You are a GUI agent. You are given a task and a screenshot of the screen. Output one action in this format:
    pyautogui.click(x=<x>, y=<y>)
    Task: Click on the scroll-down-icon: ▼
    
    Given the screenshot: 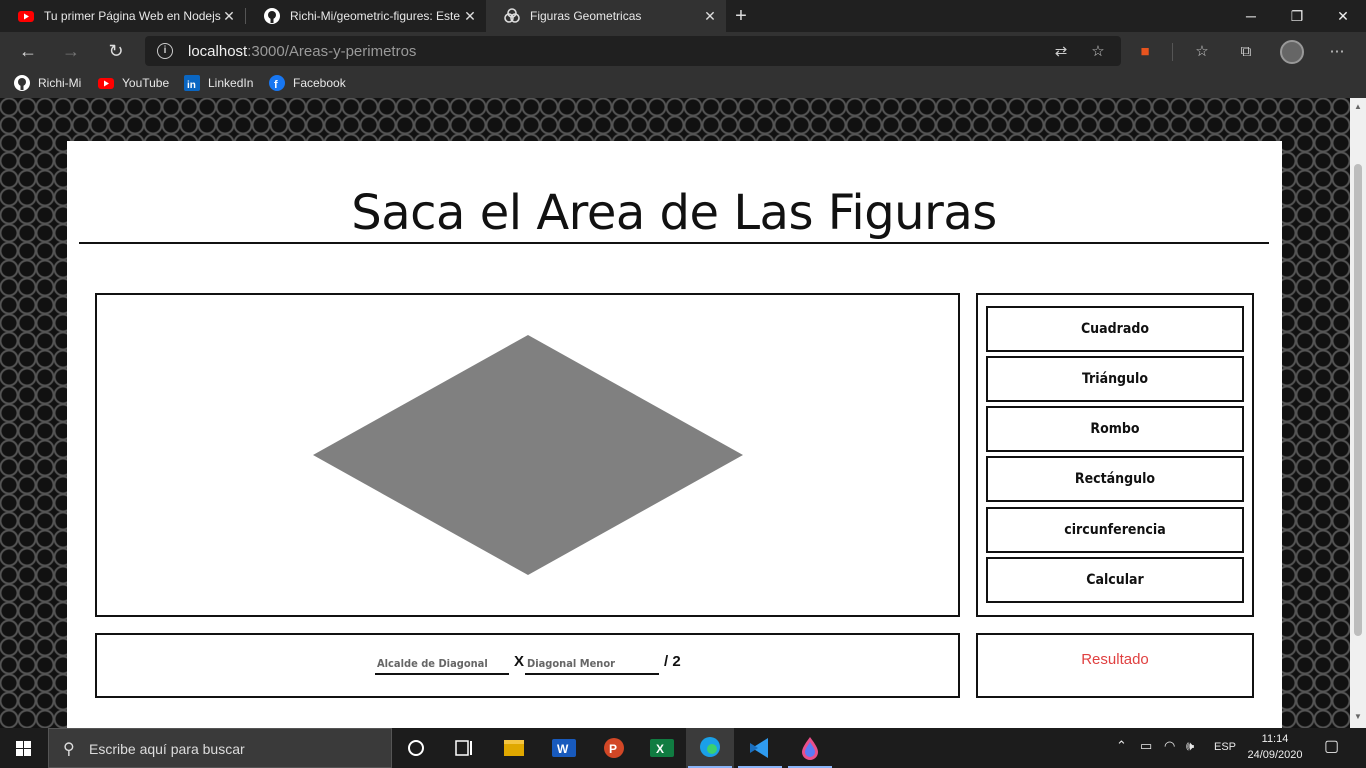 What is the action you would take?
    pyautogui.click(x=1358, y=717)
    